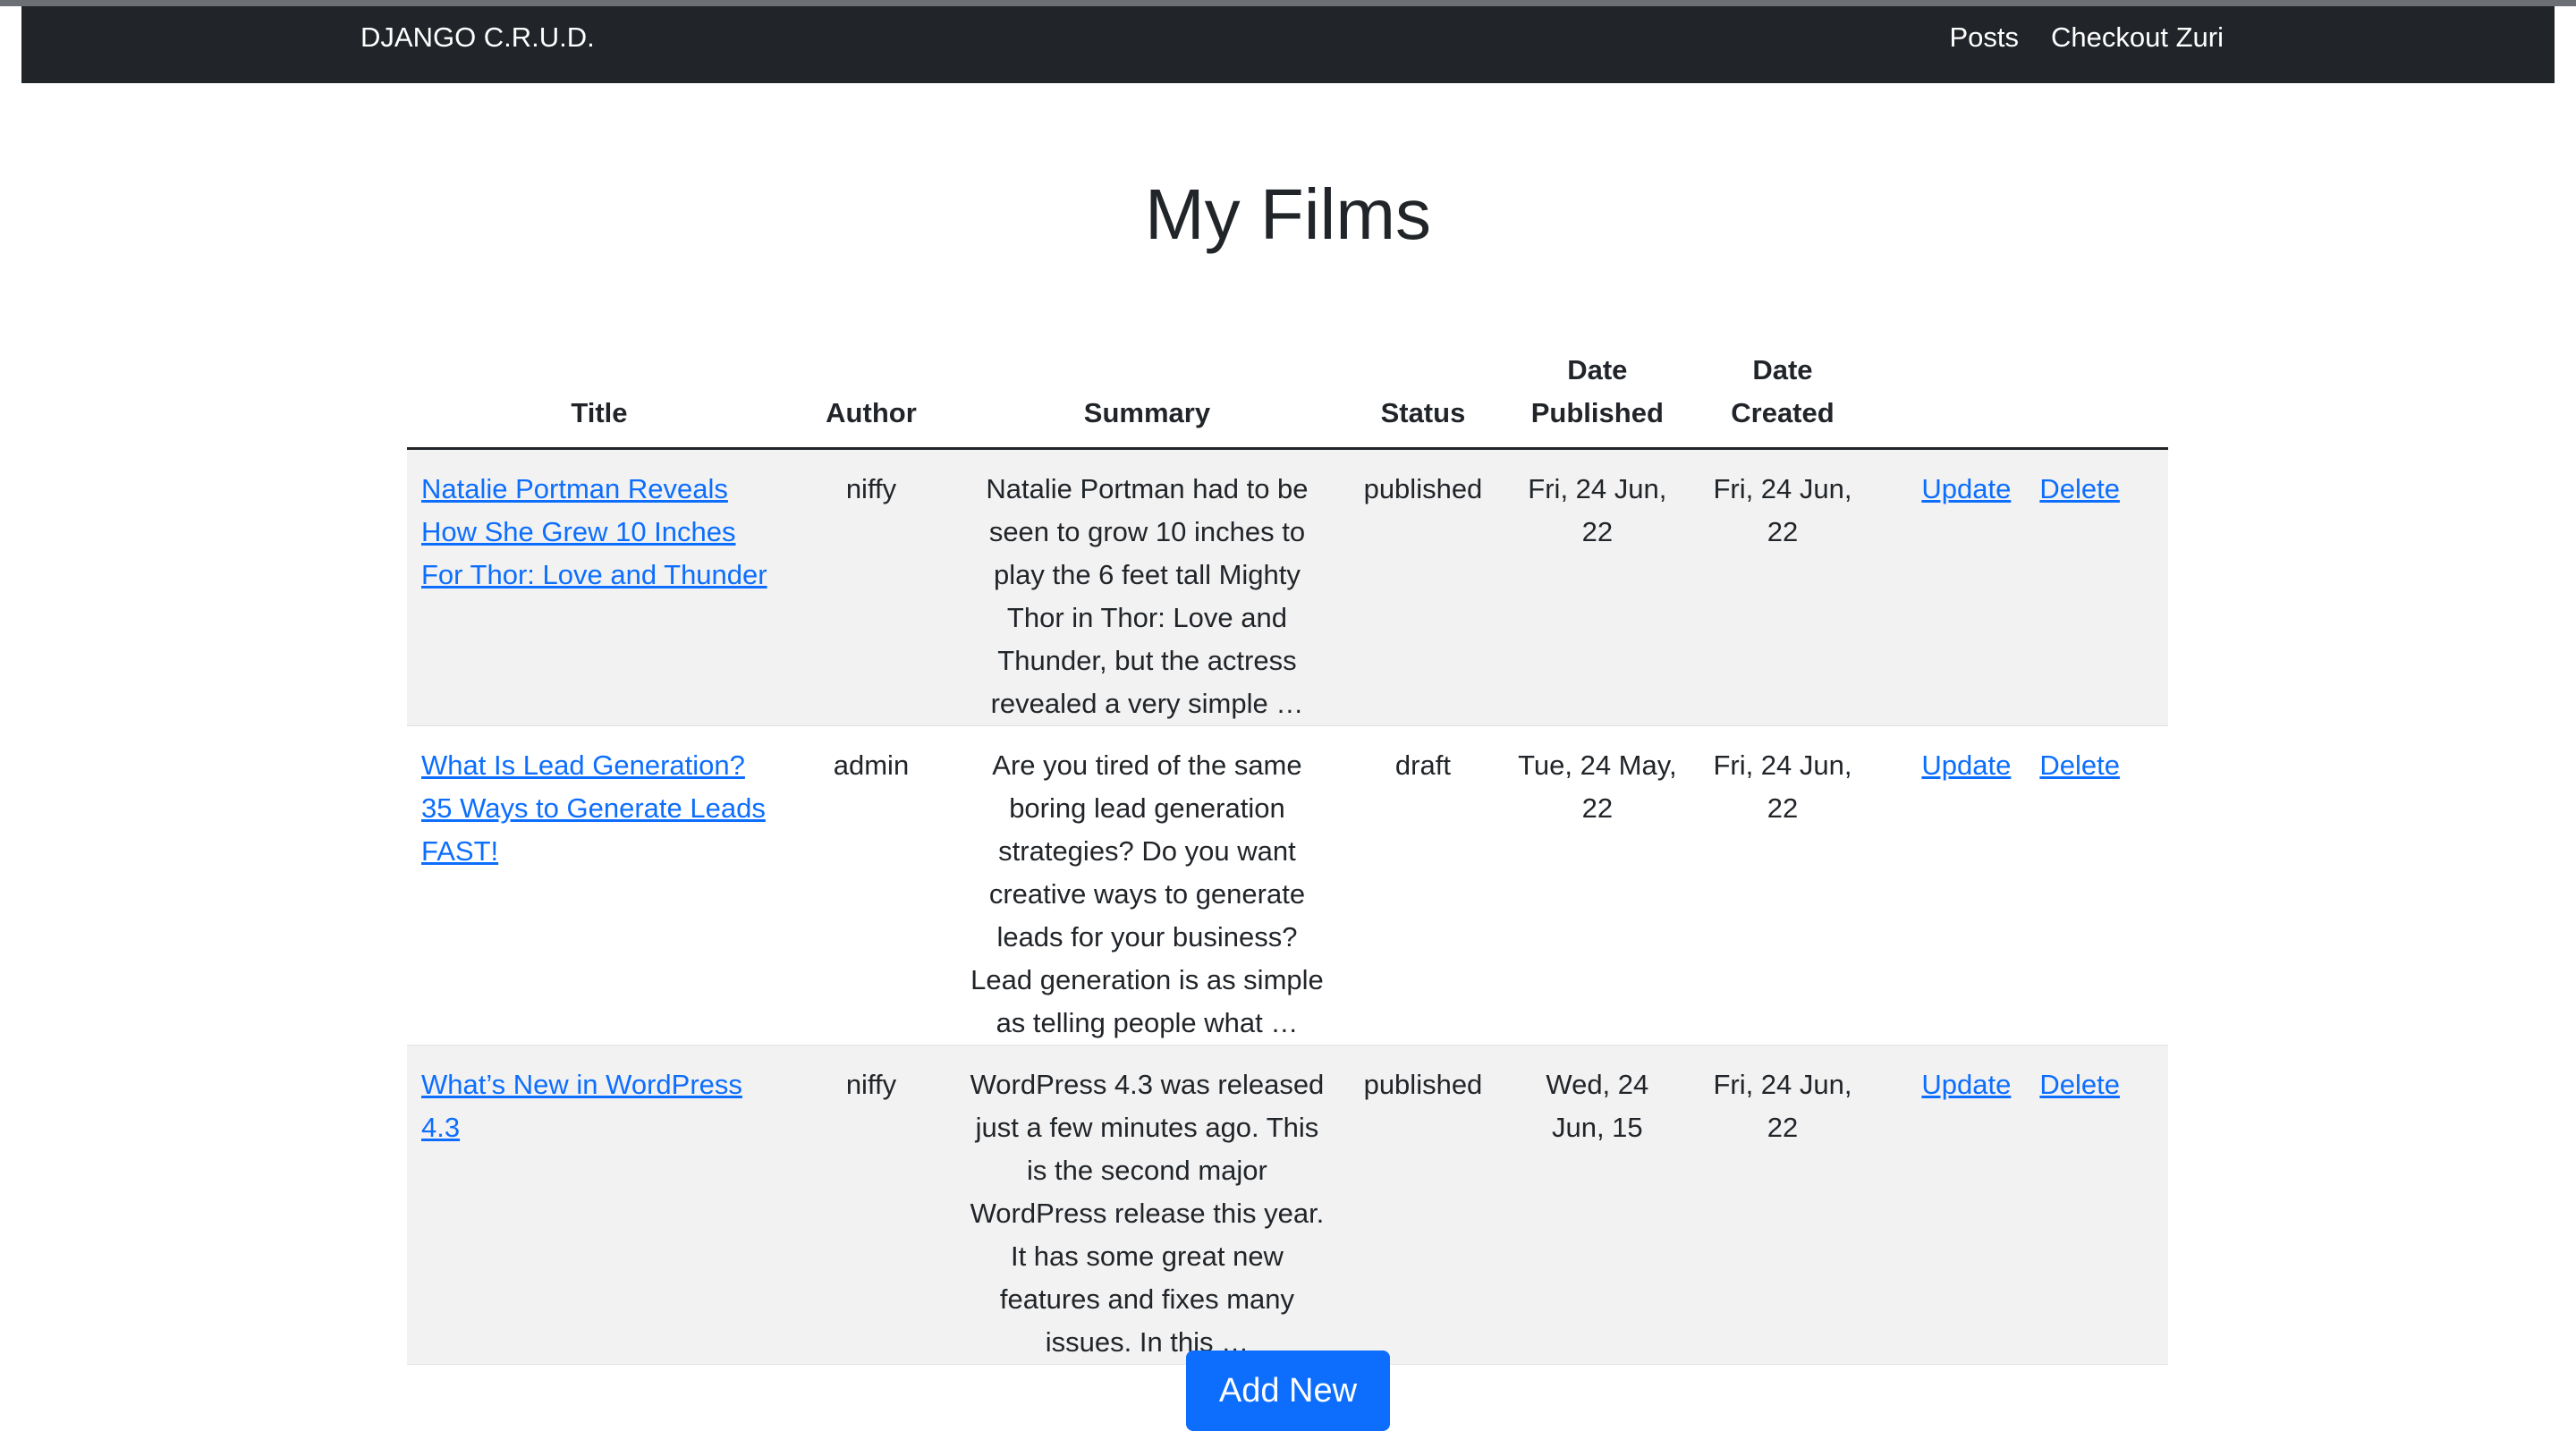 The width and height of the screenshot is (2576, 1431). What do you see at coordinates (1985, 45) in the screenshot?
I see `nav-link-posts: Posts` at bounding box center [1985, 45].